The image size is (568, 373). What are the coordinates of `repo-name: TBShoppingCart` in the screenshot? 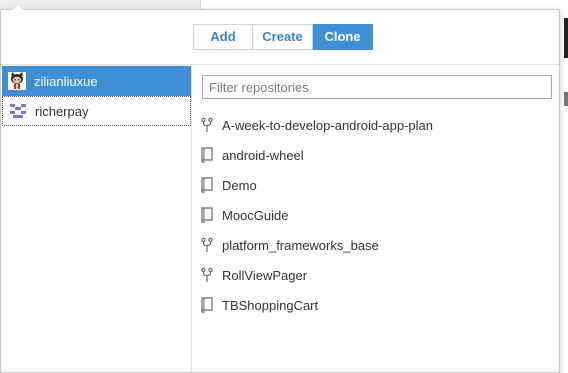 It's located at (270, 305).